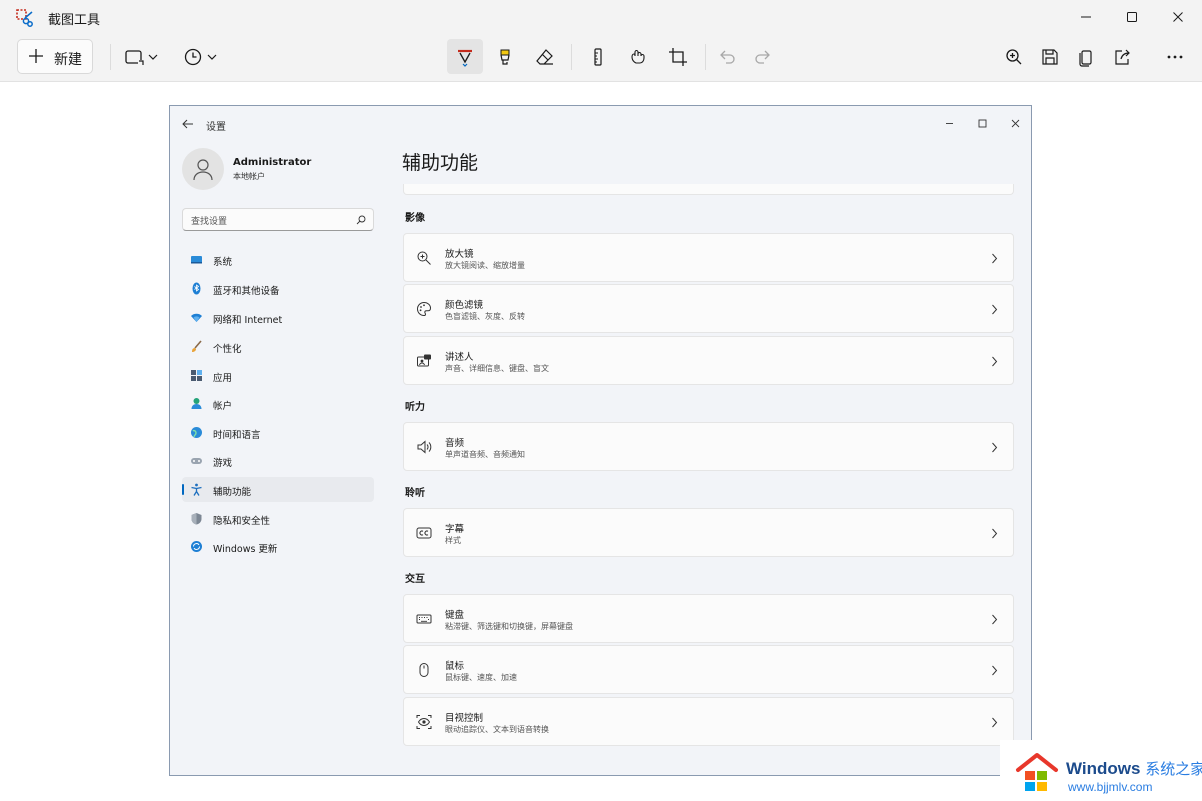  I want to click on section-title-interaction: 交互, so click(415, 579).